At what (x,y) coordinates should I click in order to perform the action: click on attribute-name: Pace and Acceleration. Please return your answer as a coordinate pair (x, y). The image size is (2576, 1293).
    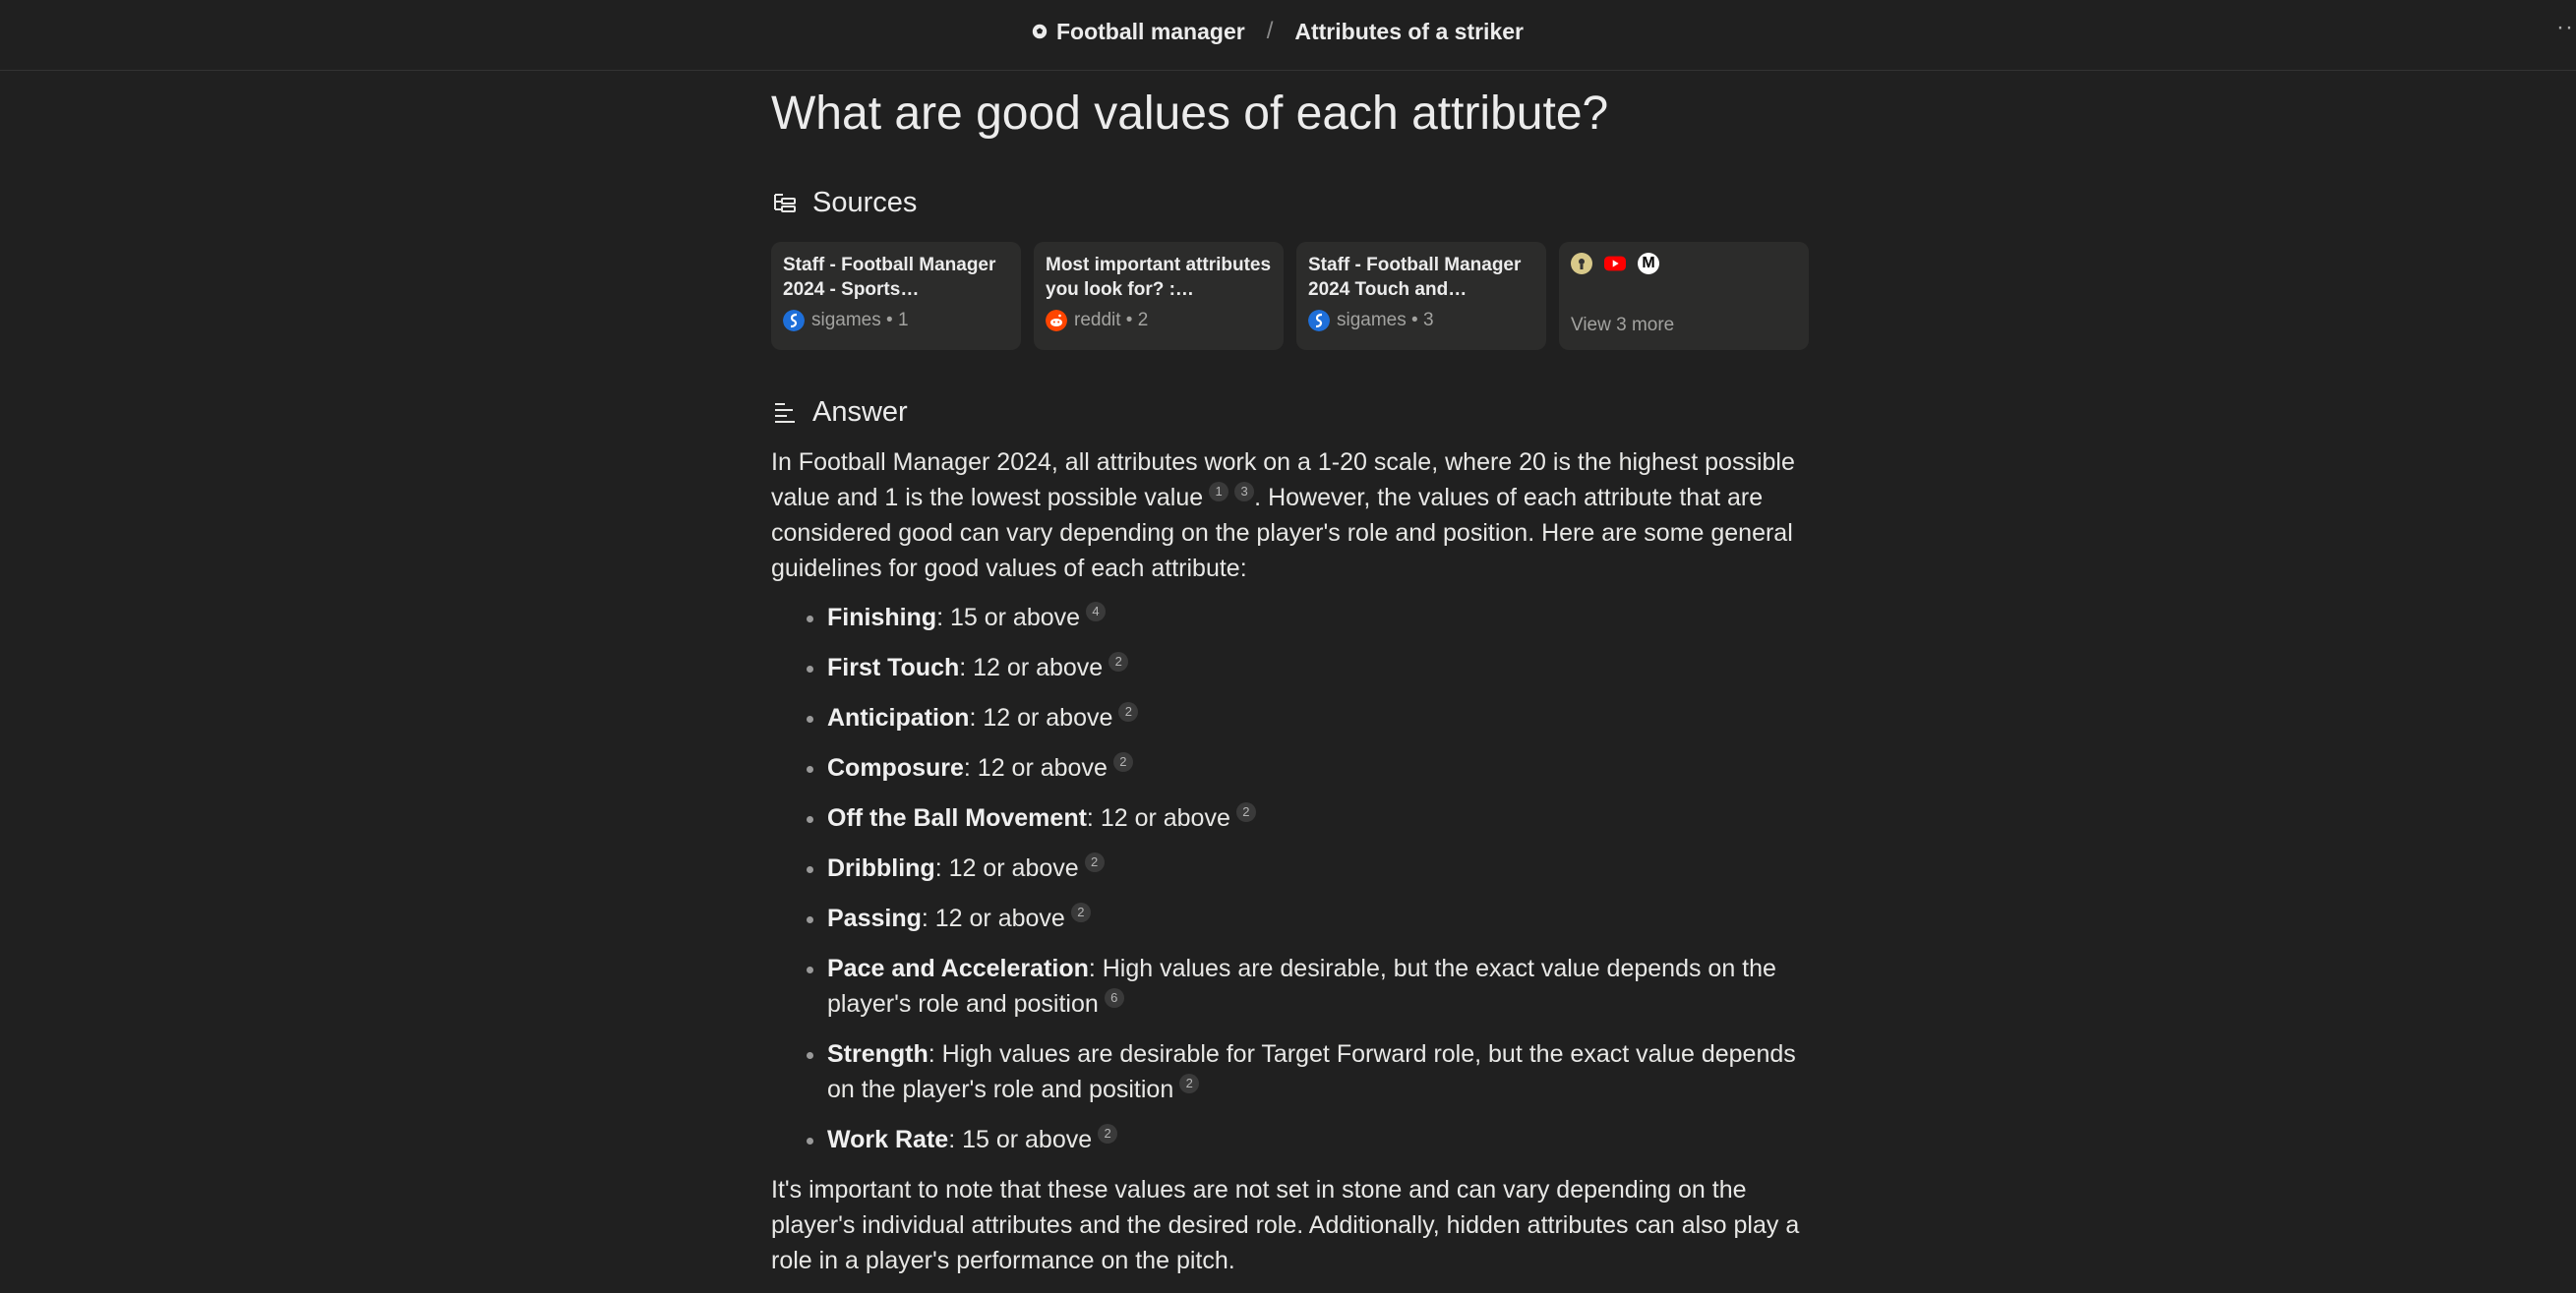
    Looking at the image, I should click on (958, 968).